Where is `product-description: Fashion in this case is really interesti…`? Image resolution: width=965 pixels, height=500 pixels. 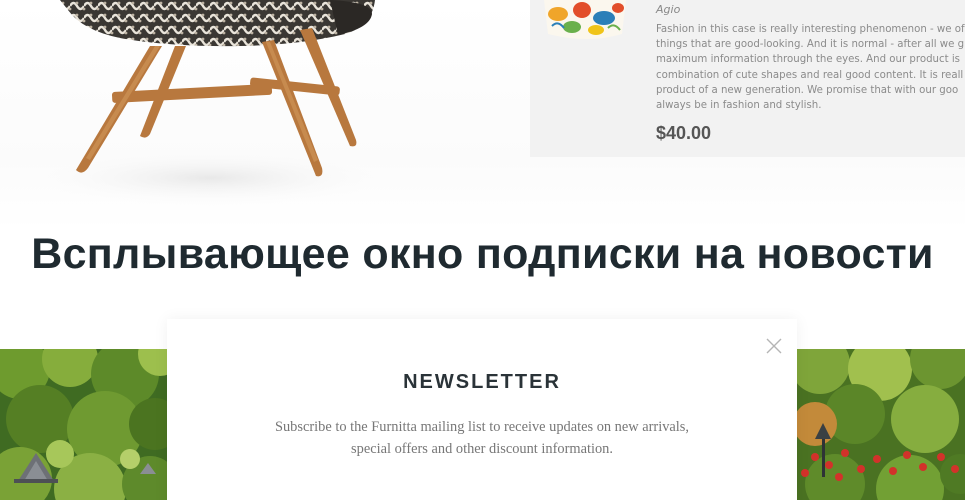 product-description: Fashion in this case is really interesti… is located at coordinates (810, 68).